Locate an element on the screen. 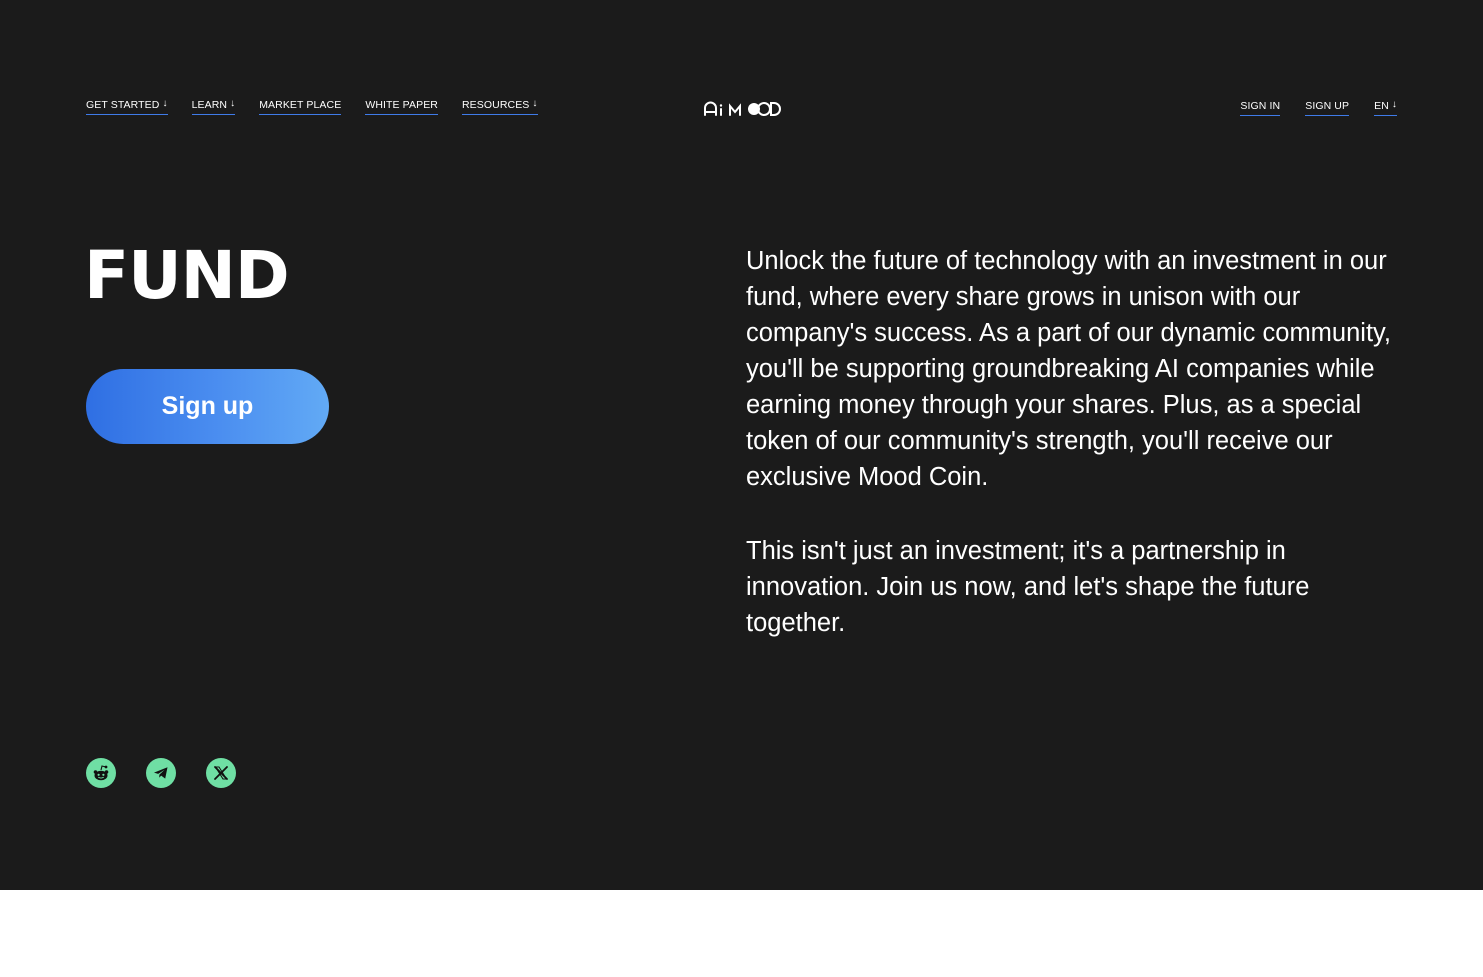  social-links is located at coordinates (176, 773).